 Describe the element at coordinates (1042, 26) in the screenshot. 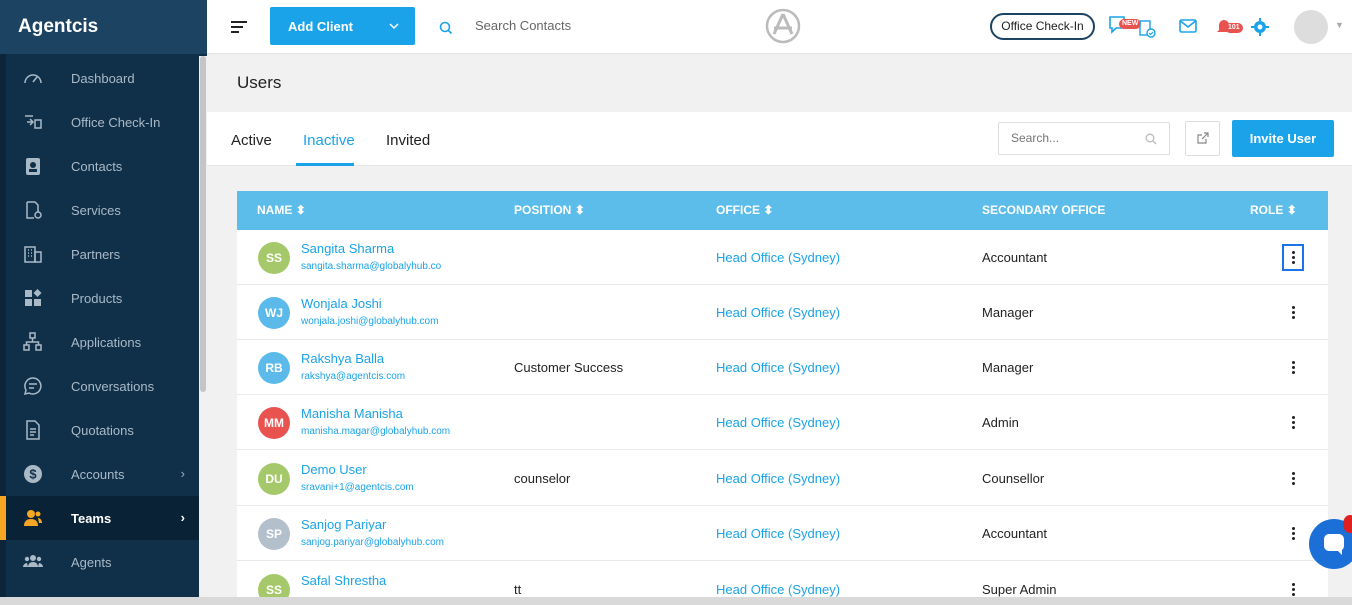

I see `office-checkin-button: Office Check-In` at that location.